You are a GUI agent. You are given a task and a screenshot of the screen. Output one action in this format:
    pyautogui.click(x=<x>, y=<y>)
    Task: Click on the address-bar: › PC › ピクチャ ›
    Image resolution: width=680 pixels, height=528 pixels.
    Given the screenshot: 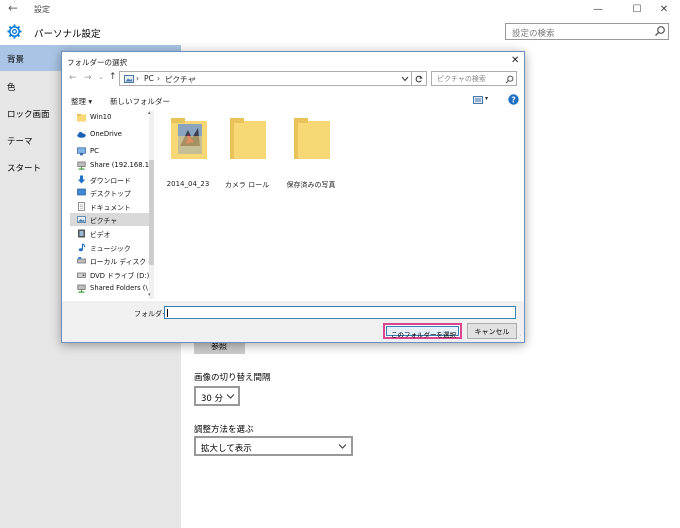 What is the action you would take?
    pyautogui.click(x=265, y=78)
    